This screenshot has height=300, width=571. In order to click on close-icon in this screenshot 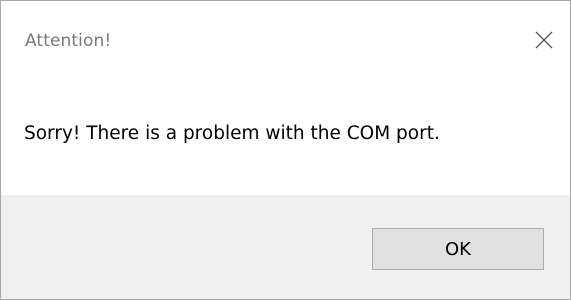, I will do `click(544, 40)`.